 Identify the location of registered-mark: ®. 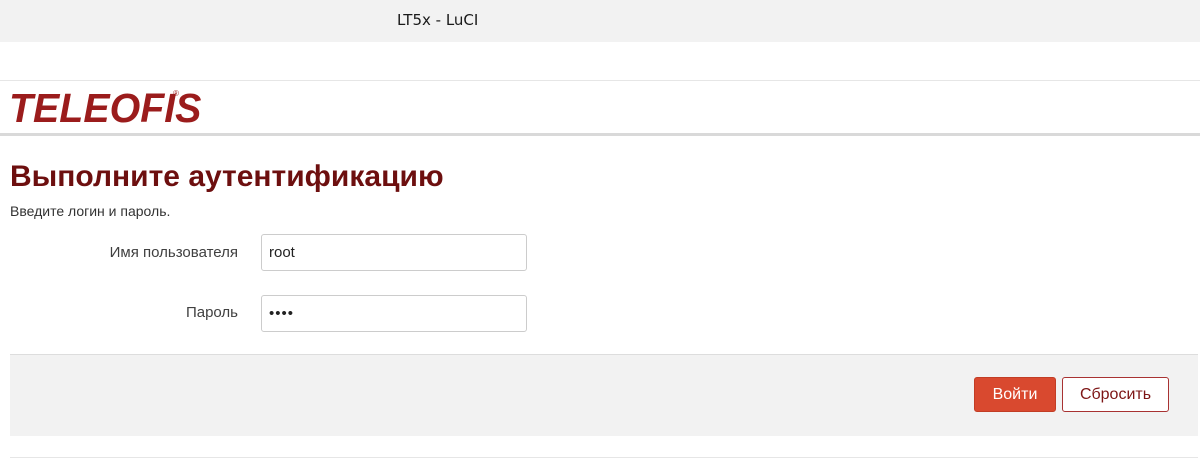
(176, 93).